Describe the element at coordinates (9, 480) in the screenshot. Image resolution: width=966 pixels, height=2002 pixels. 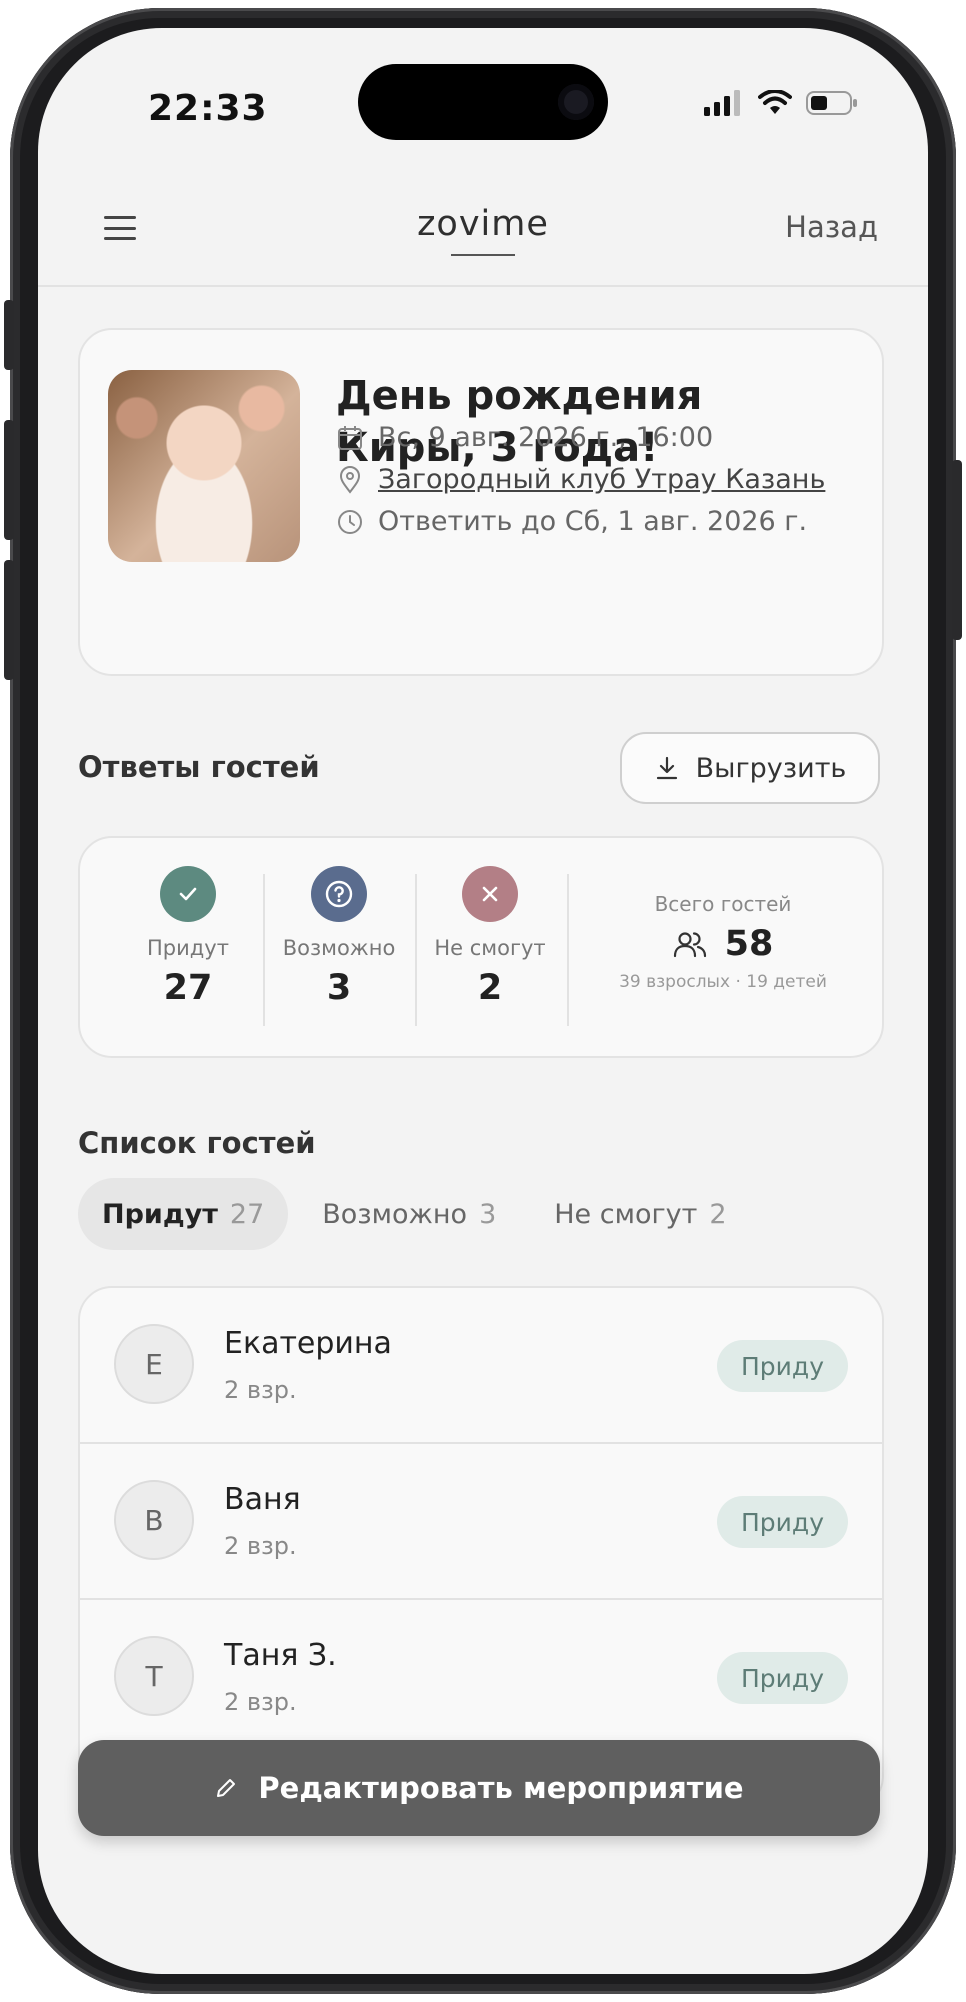
I see `volume-up-button` at that location.